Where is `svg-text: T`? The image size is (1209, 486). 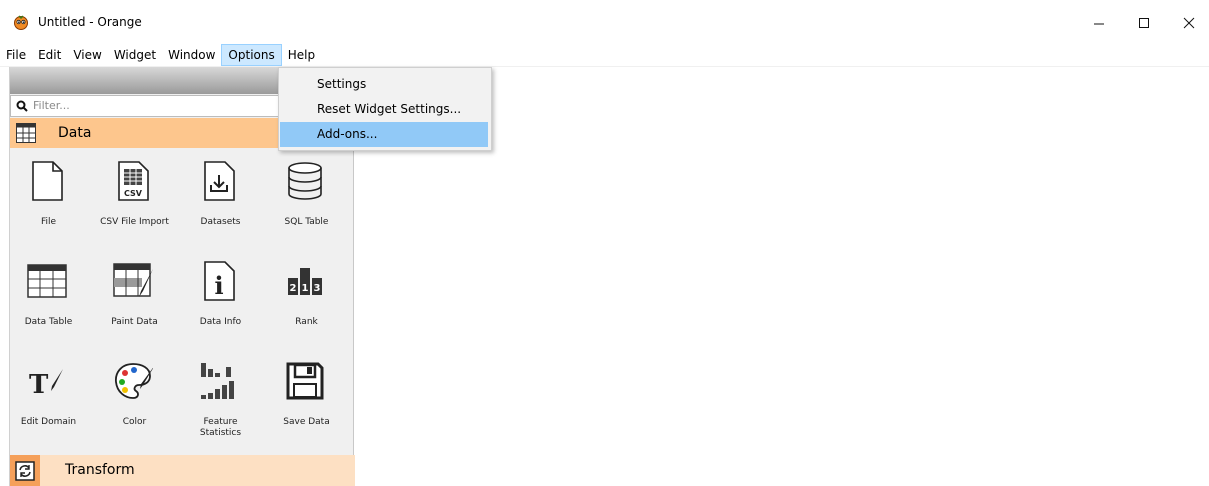 svg-text: T is located at coordinates (39, 383).